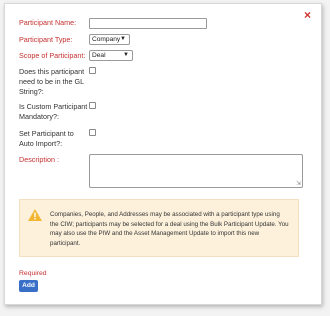  Describe the element at coordinates (39, 116) in the screenshot. I see `custom-mandatory-label-line-2: Mandatory?:` at that location.